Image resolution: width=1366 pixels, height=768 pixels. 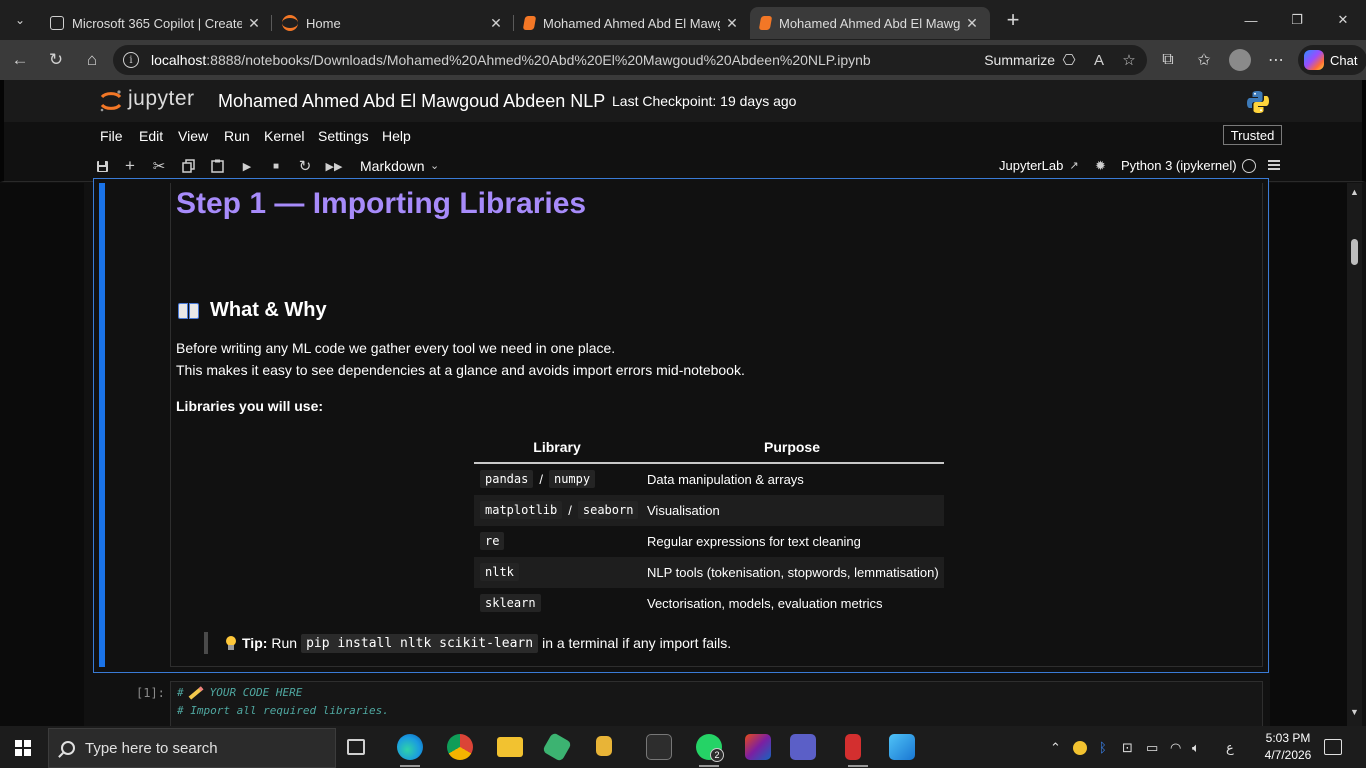 I want to click on trusted-indicator: Trusted, so click(x=1252, y=135).